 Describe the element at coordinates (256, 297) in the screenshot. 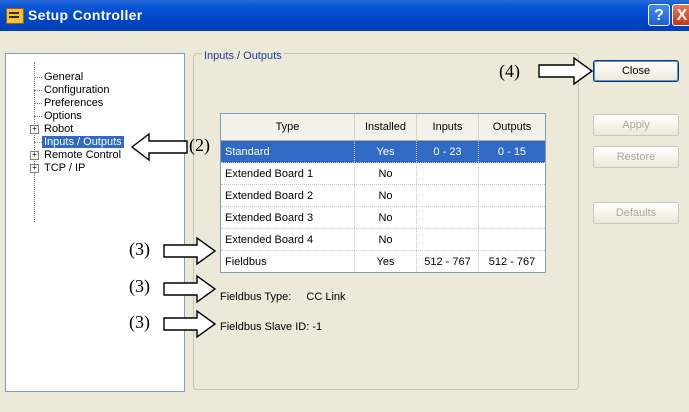

I see `fieldbus-type-label: Fieldbus Type:` at that location.